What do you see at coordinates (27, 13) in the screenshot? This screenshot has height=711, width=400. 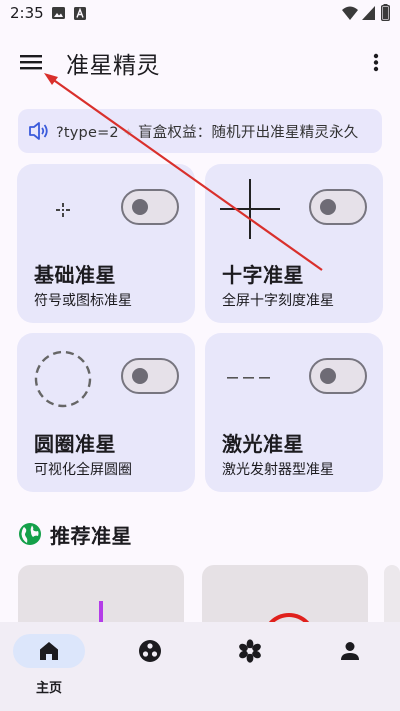 I see `status-time: 2:35` at bounding box center [27, 13].